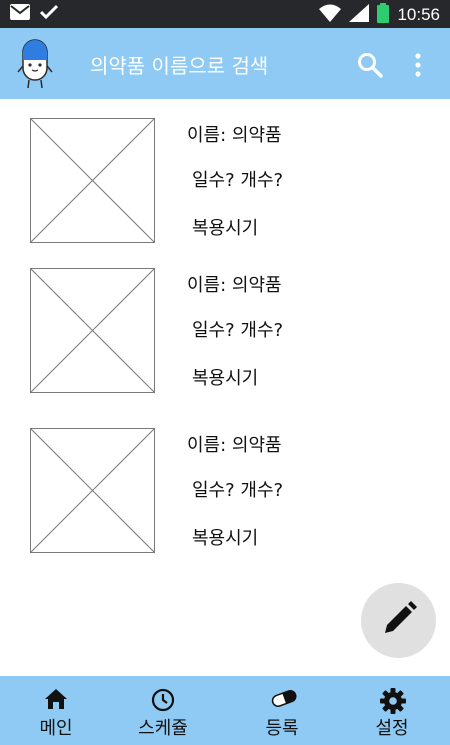 The image size is (450, 745). I want to click on check-icon, so click(49, 14).